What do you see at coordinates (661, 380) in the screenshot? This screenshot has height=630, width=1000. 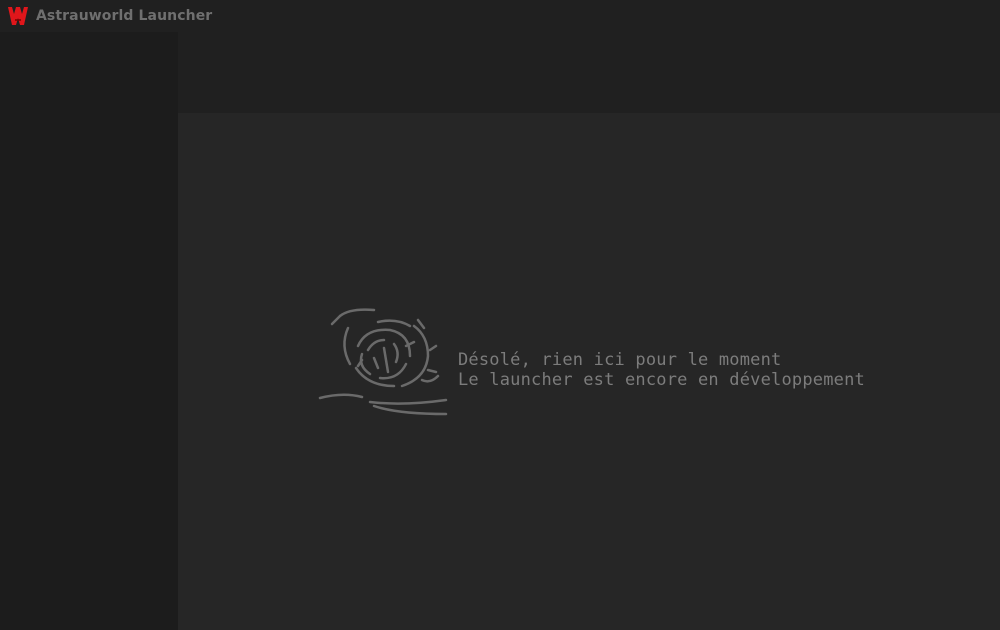 I see `empty-state-line-2: Le launcher est encore en développement` at bounding box center [661, 380].